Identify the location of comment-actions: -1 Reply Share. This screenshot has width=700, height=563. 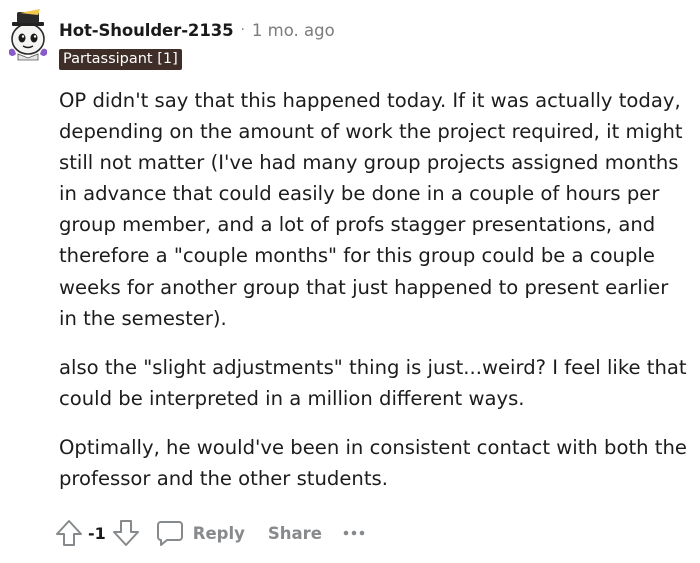
(210, 533).